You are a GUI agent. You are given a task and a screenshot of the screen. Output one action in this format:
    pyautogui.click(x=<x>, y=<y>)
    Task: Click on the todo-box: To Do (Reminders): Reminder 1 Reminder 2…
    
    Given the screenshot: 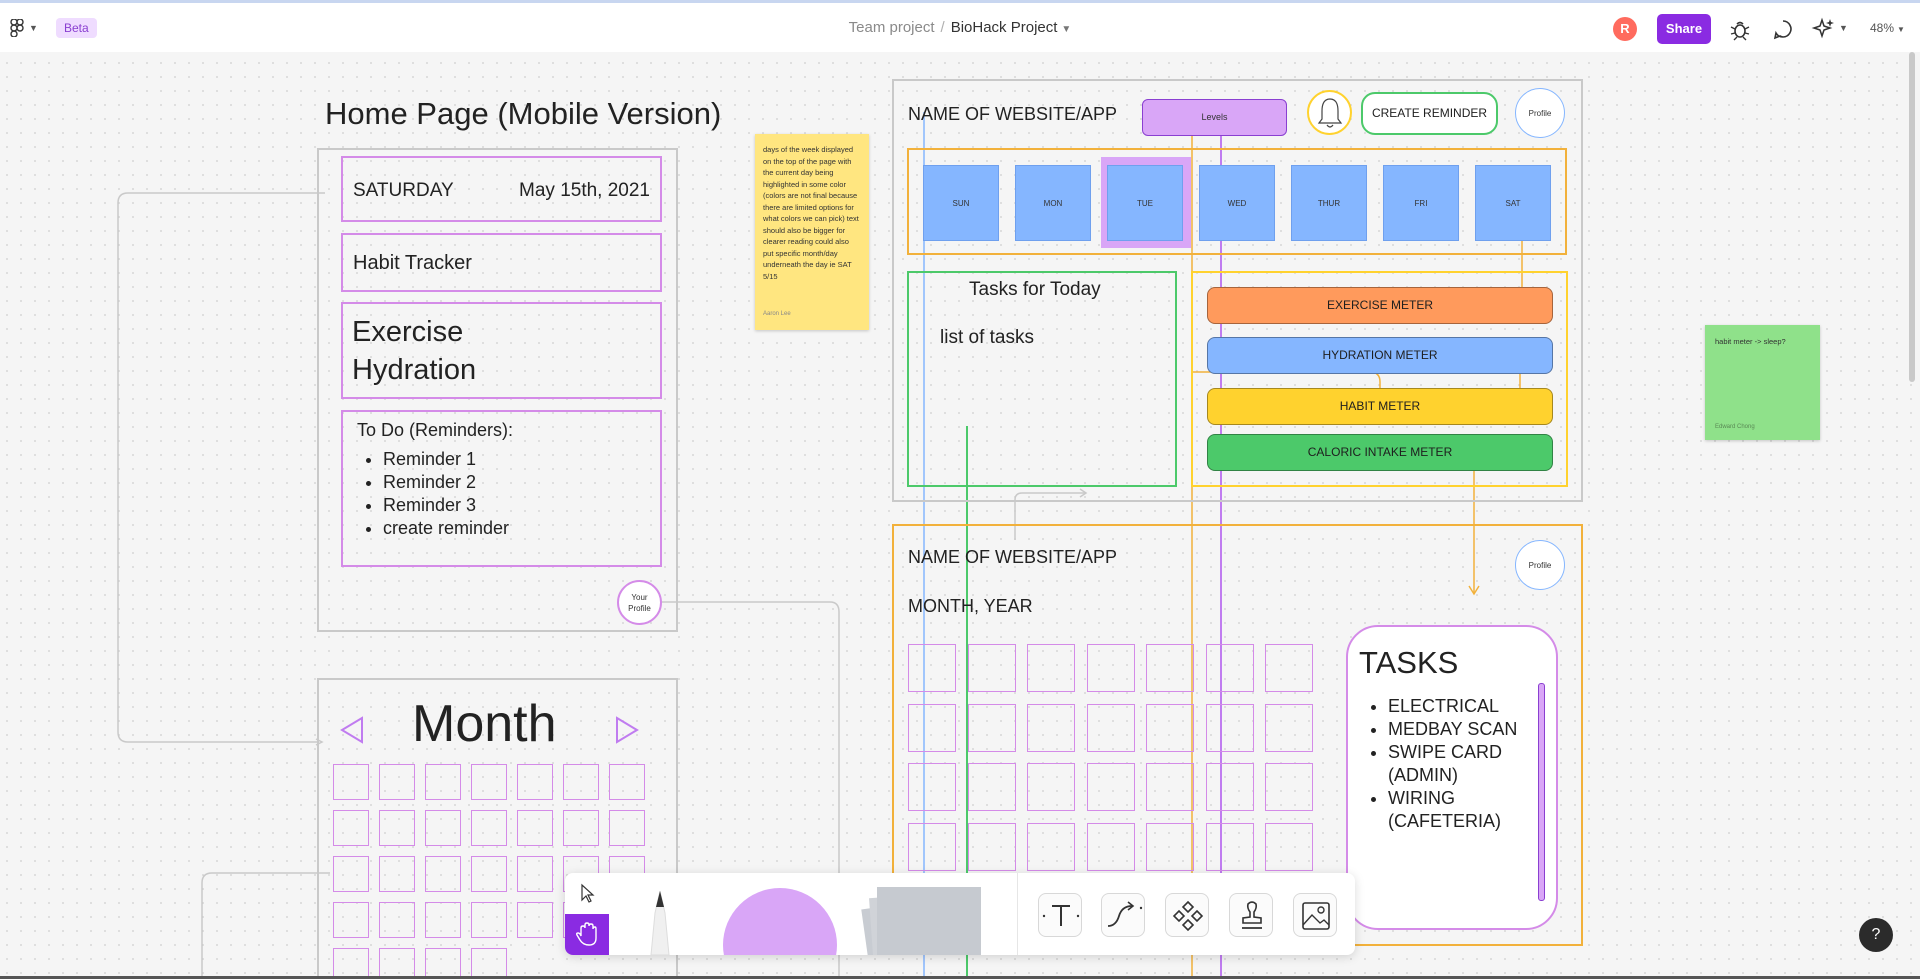 What is the action you would take?
    pyautogui.click(x=501, y=488)
    